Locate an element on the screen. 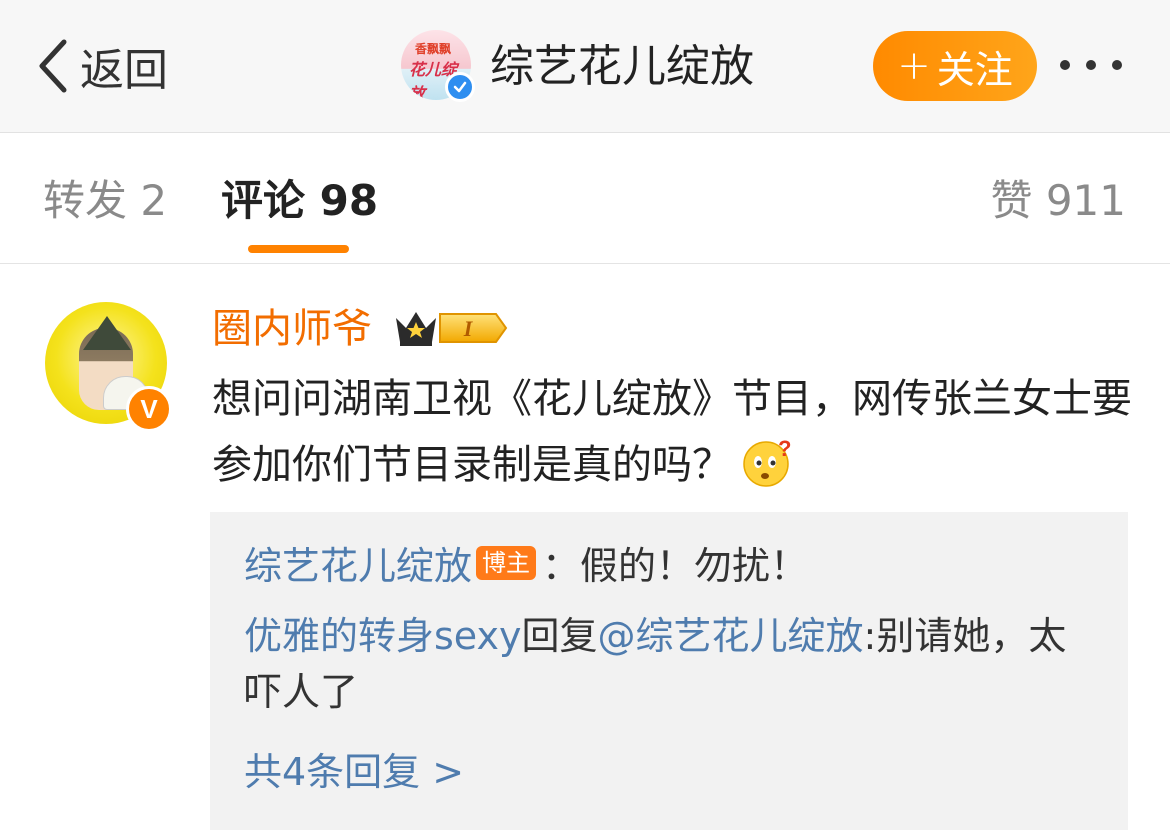 The width and height of the screenshot is (1170, 830). comment-body: 想问问湖南卫视《花儿绽放》节目，网传张兰女士要参加你们节目录制是真的吗？ is located at coordinates (672, 432).